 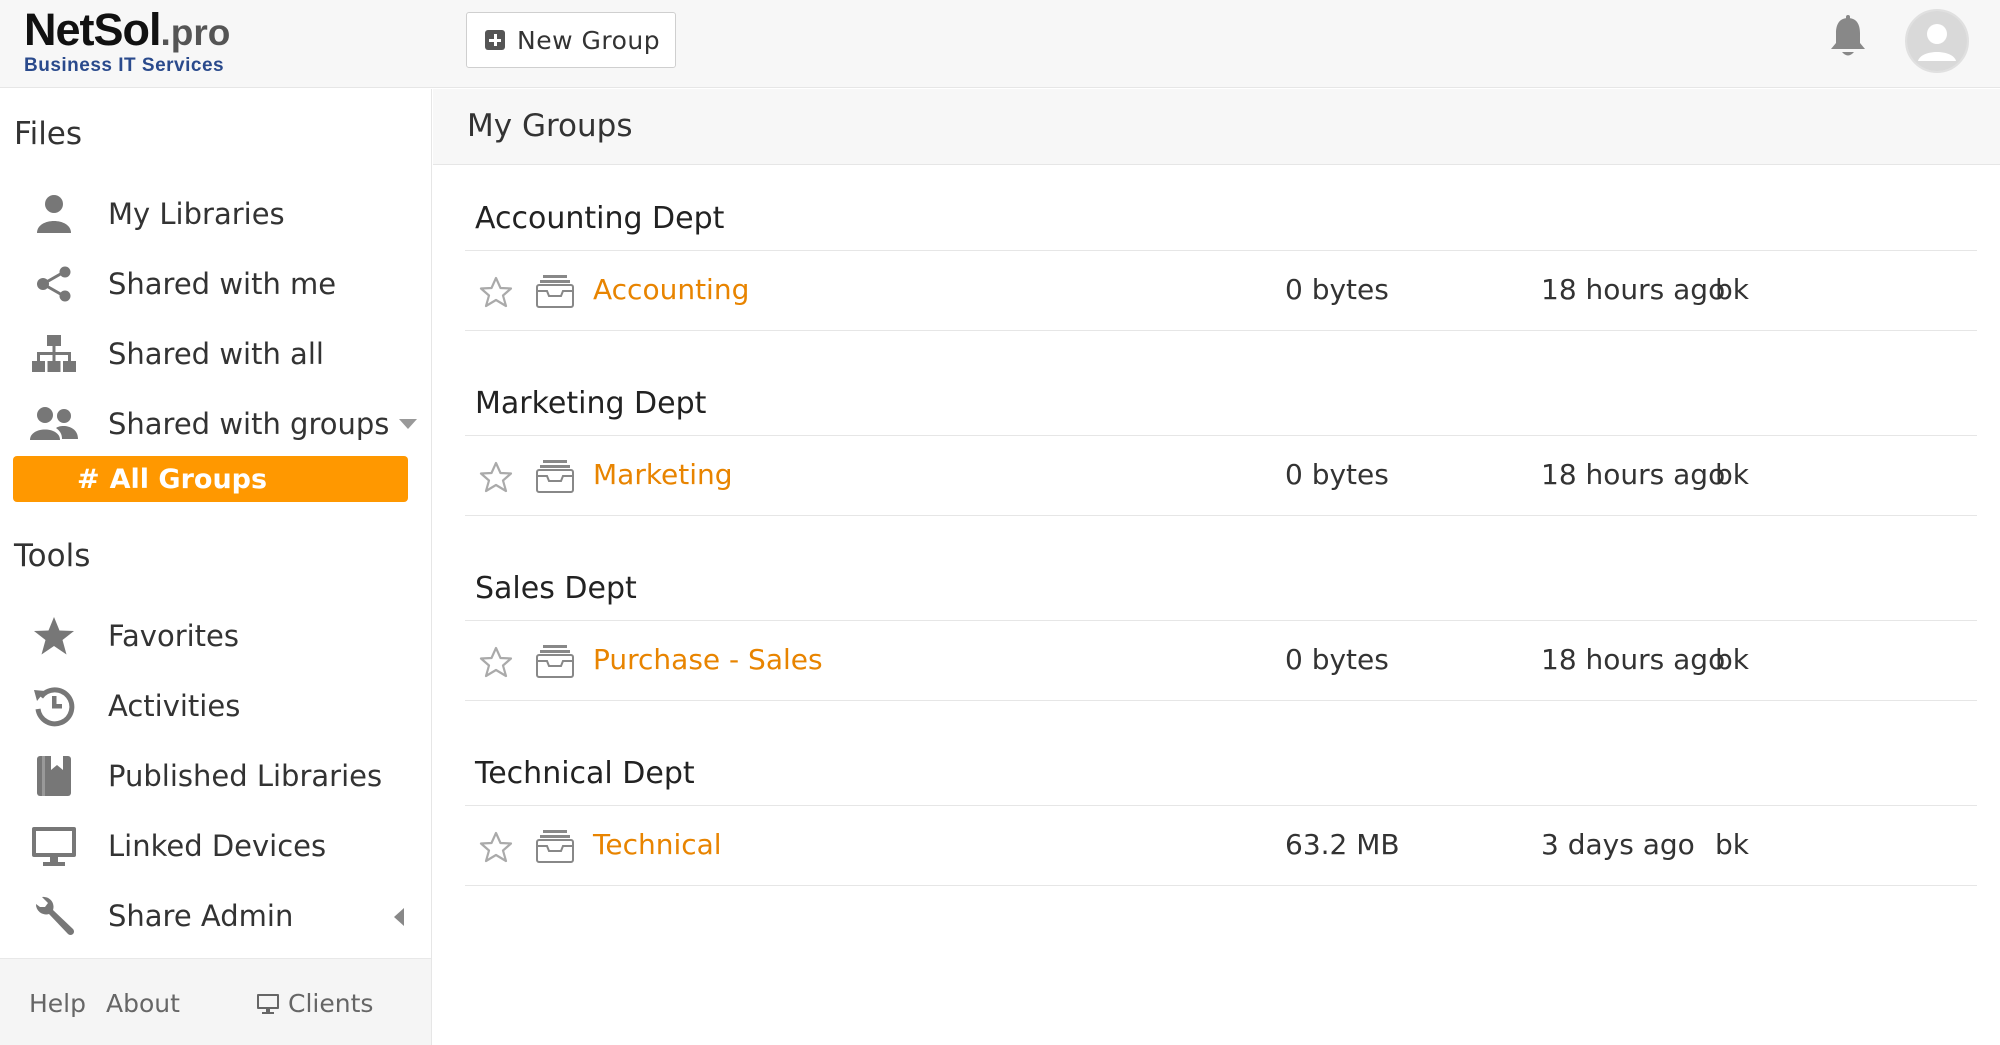 I want to click on sidebar-item-shared-with-groups: Shared with groups, so click(x=210, y=424).